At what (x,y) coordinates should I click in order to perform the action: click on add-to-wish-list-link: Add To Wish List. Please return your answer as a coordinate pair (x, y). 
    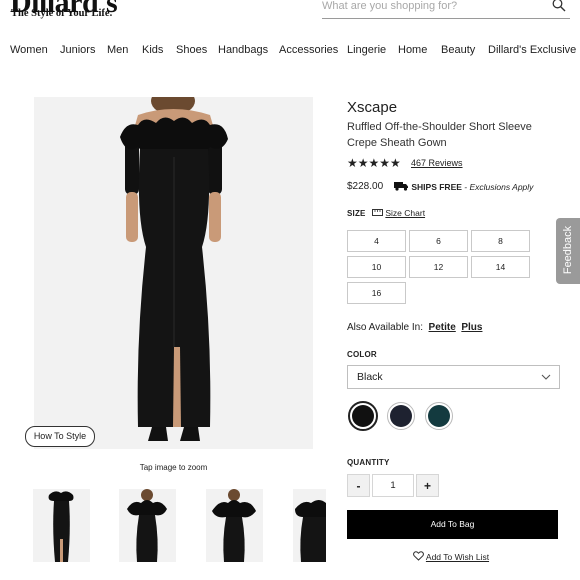
    Looking at the image, I should click on (451, 556).